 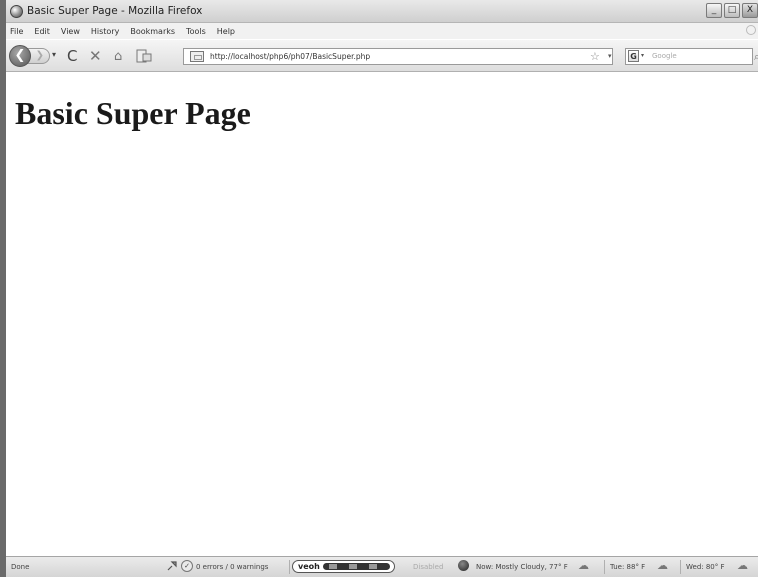 I want to click on home-icon: ⌂, so click(x=118, y=56).